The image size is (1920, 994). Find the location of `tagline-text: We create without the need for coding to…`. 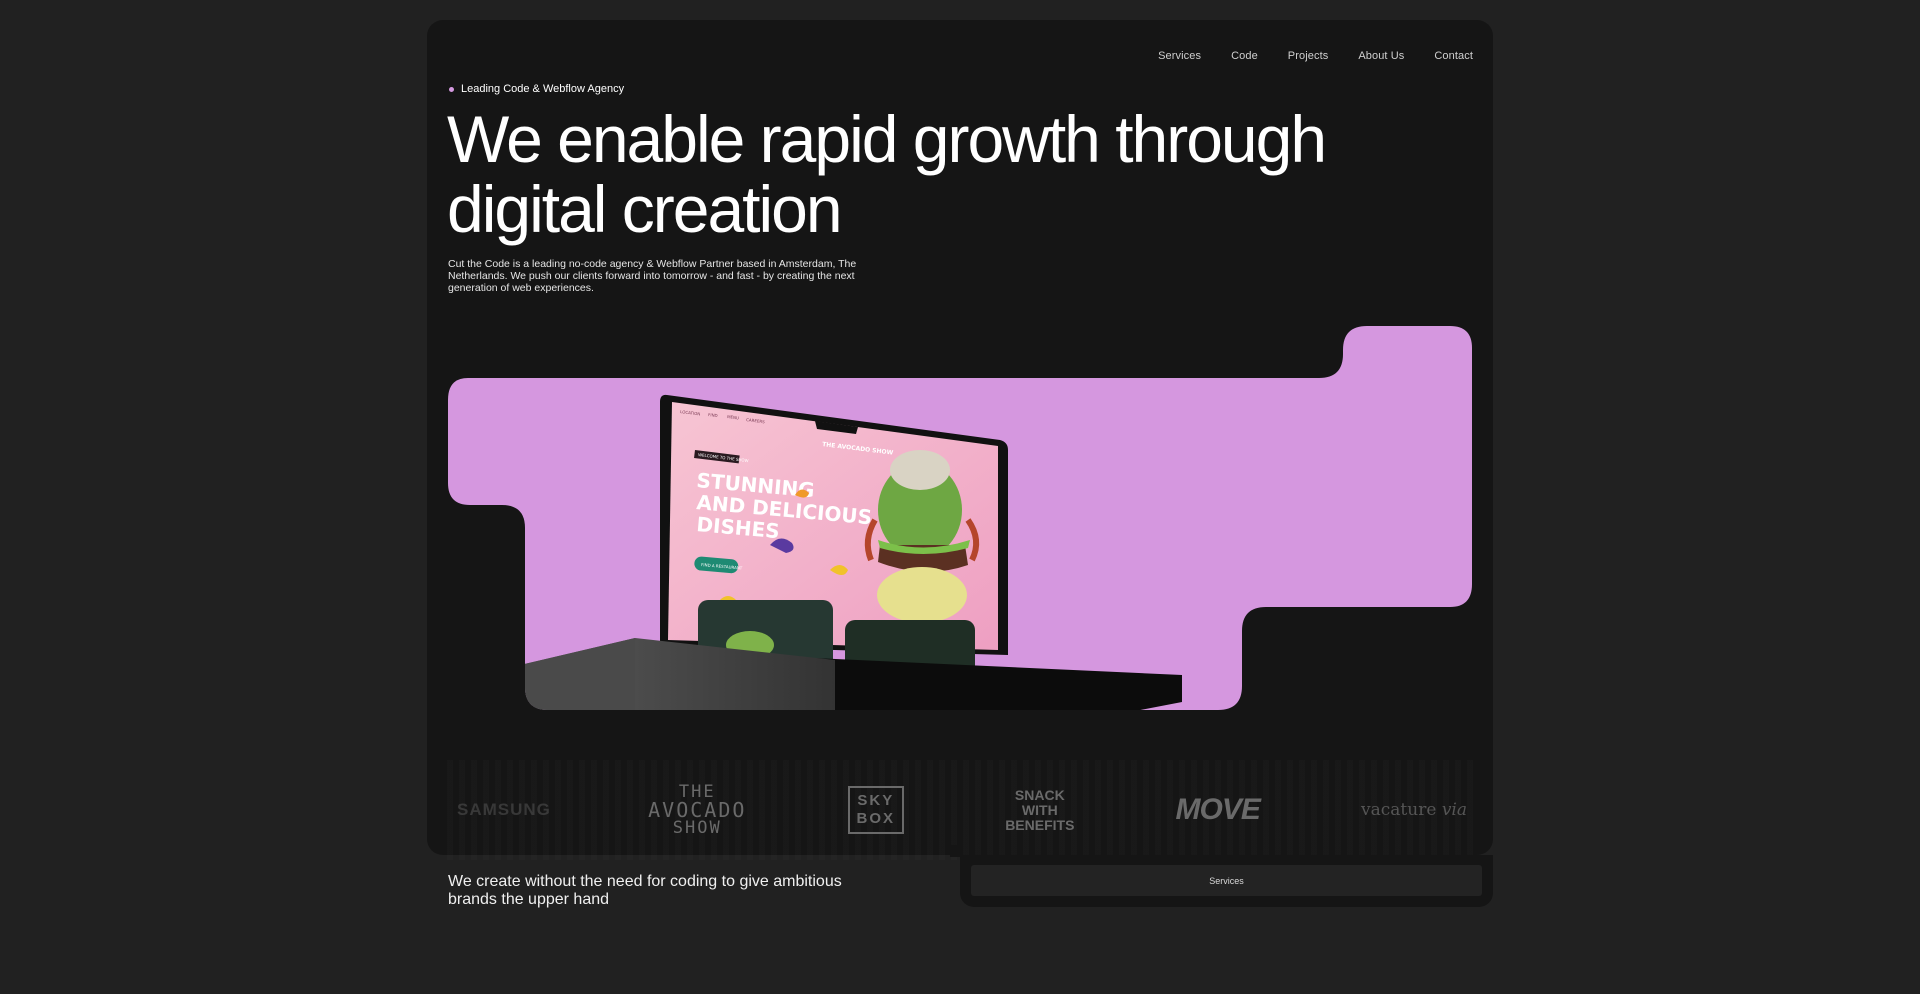

tagline-text: We create without the need for coding to… is located at coordinates (645, 890).